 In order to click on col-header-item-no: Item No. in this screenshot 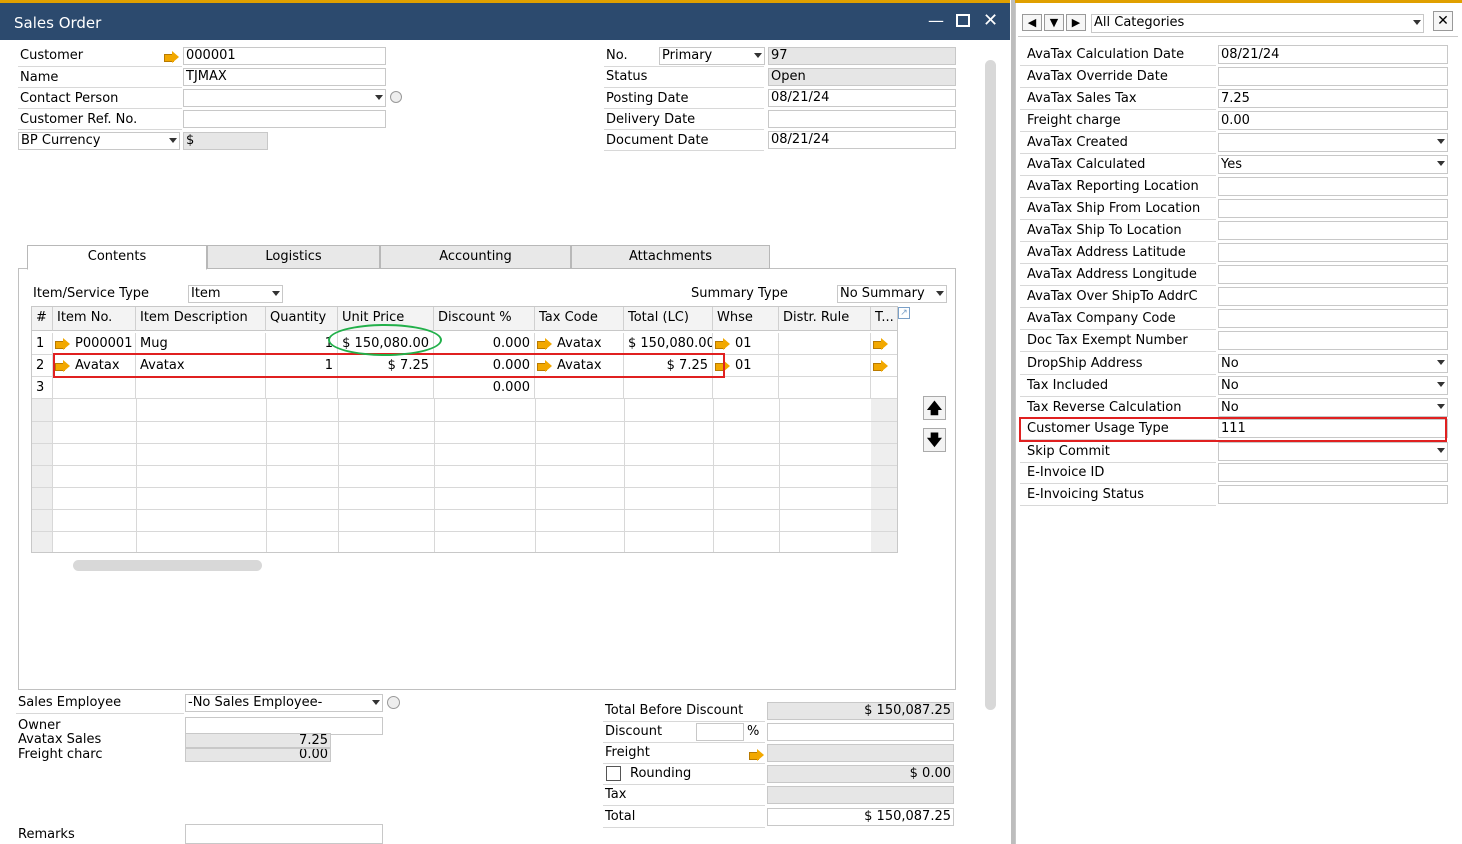, I will do `click(94, 319)`.